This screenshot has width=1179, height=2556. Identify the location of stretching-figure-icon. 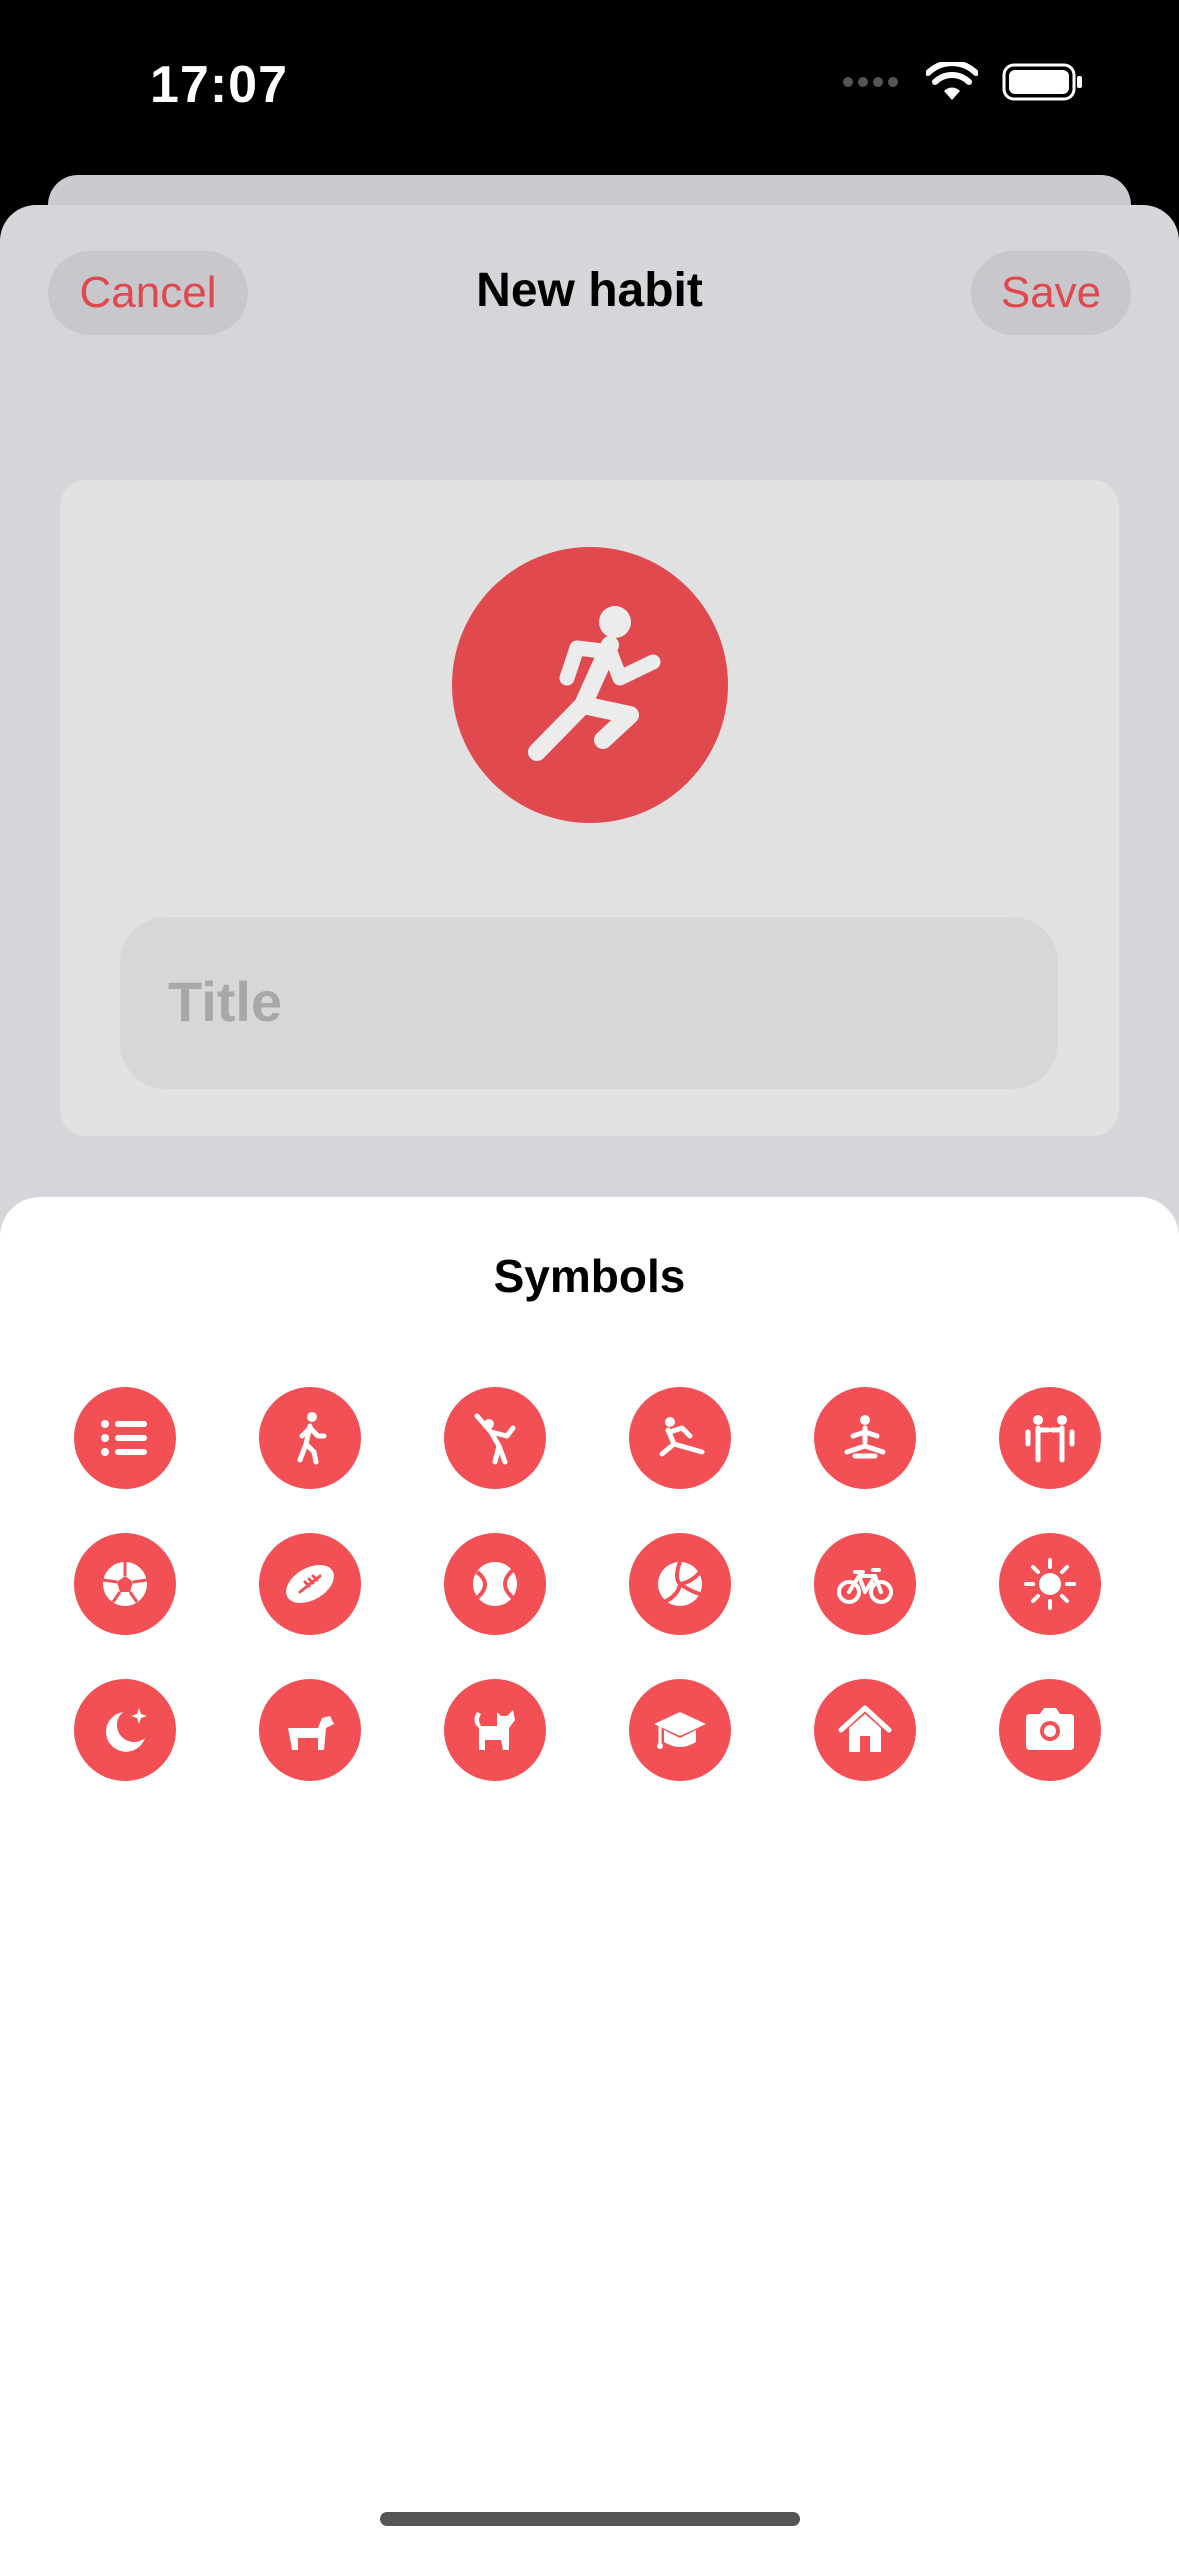
(495, 1439).